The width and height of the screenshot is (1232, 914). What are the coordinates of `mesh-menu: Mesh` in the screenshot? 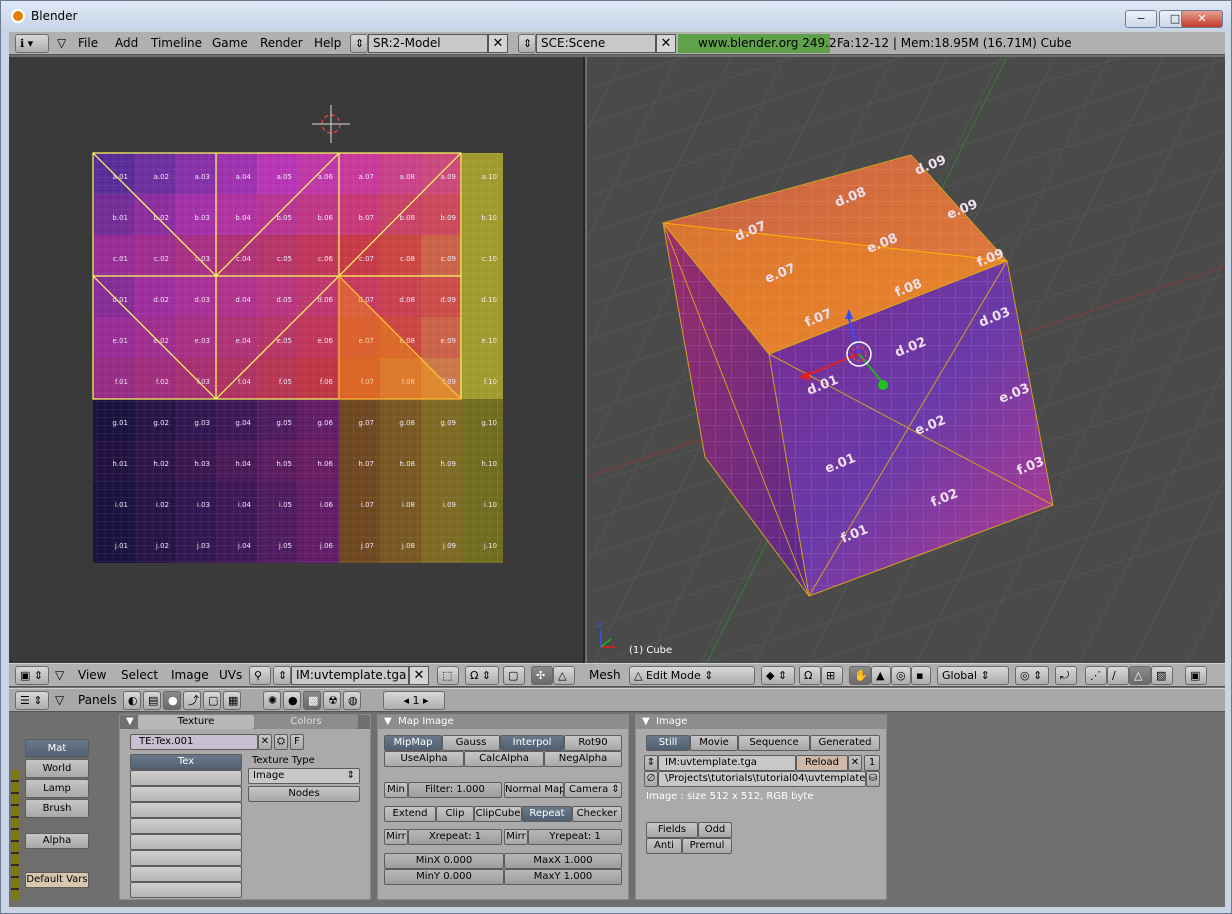 It's located at (605, 675).